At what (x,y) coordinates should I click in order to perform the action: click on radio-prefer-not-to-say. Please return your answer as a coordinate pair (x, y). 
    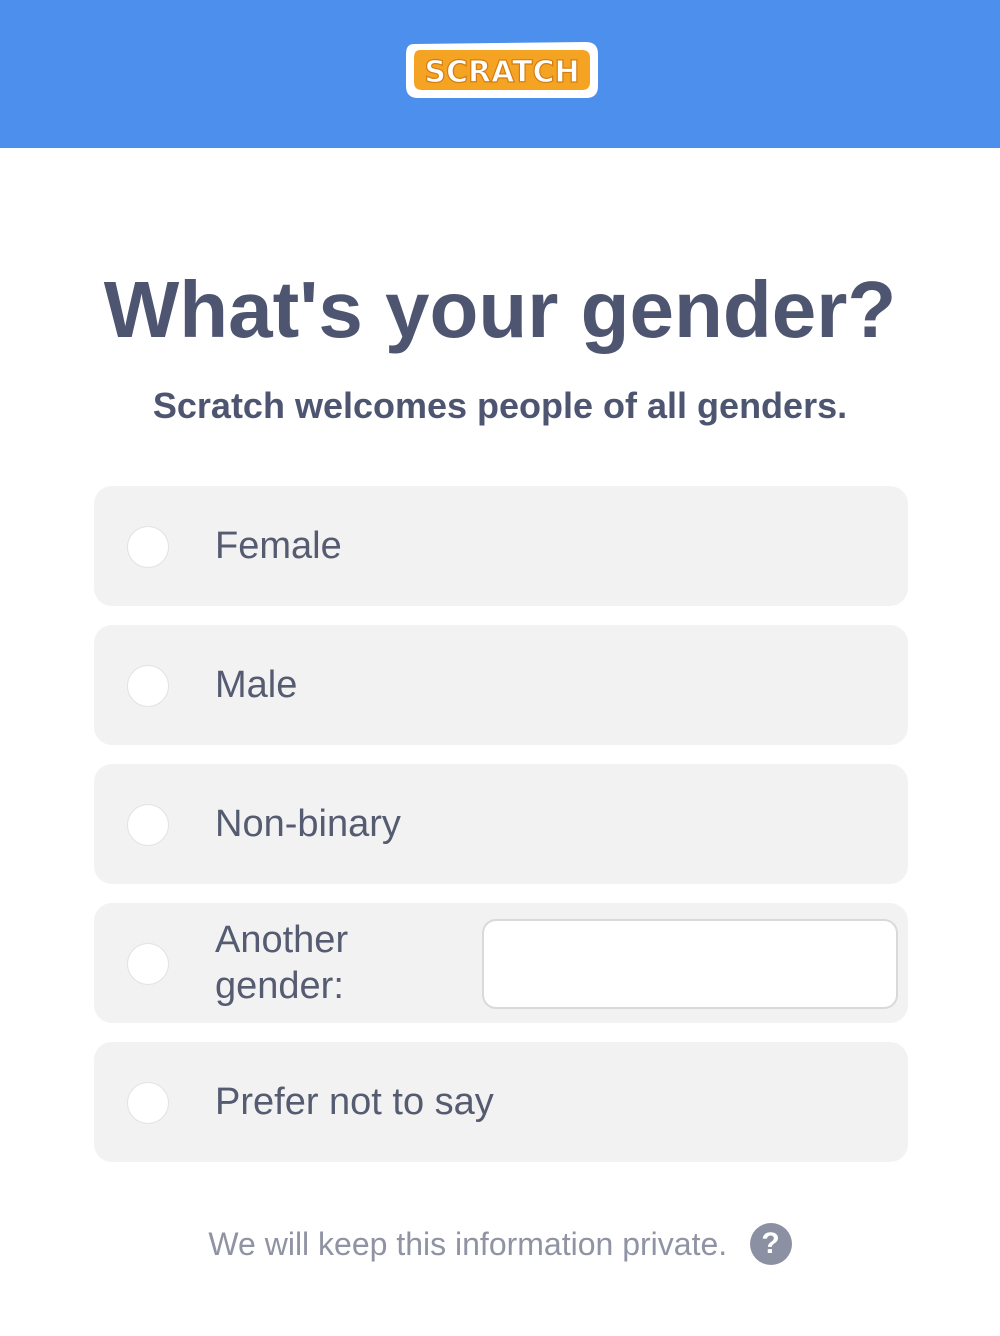
    Looking at the image, I should click on (148, 1103).